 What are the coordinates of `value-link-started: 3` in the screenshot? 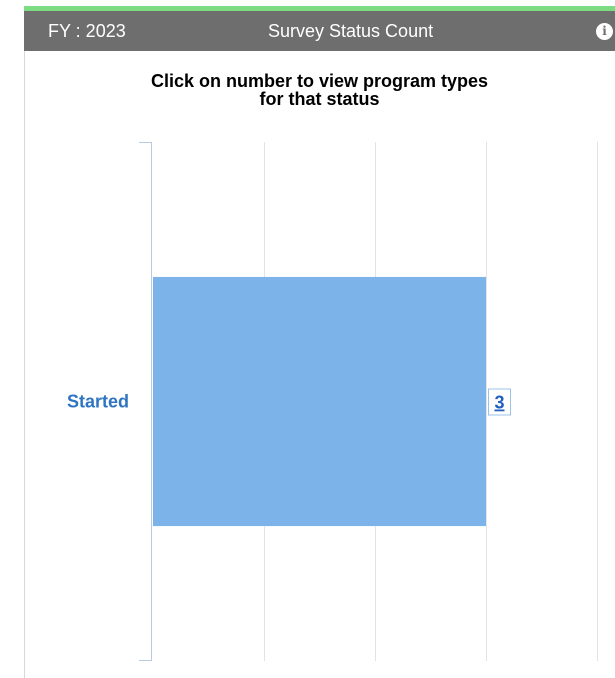 It's located at (499, 403).